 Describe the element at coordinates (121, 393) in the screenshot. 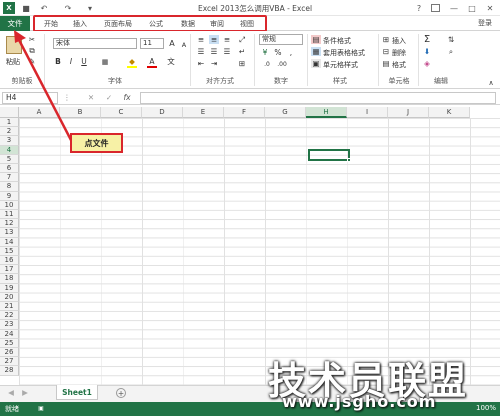

I see `new-sheet-button: +` at that location.